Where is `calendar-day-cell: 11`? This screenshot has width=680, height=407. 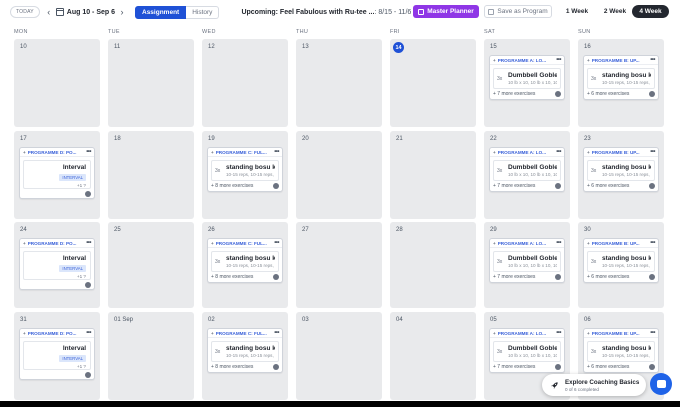 calendar-day-cell: 11 is located at coordinates (151, 83).